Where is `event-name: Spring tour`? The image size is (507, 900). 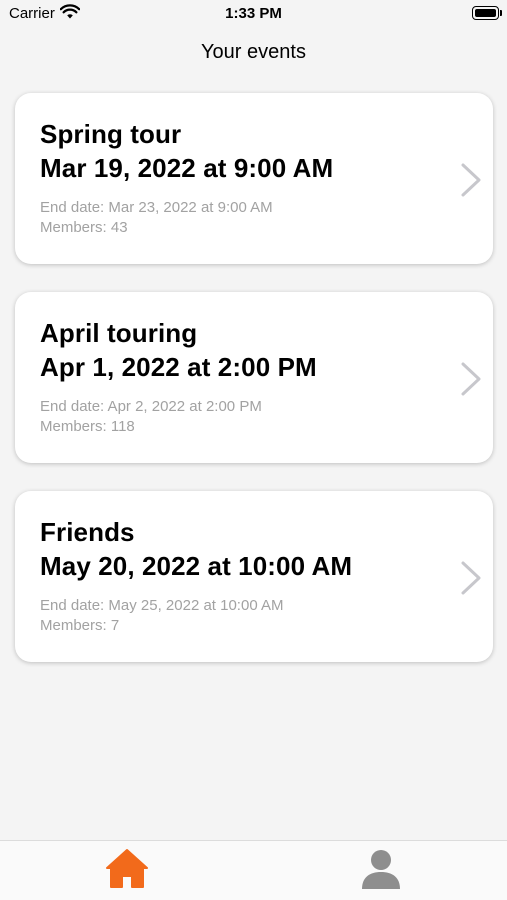
event-name: Spring tour is located at coordinates (111, 134).